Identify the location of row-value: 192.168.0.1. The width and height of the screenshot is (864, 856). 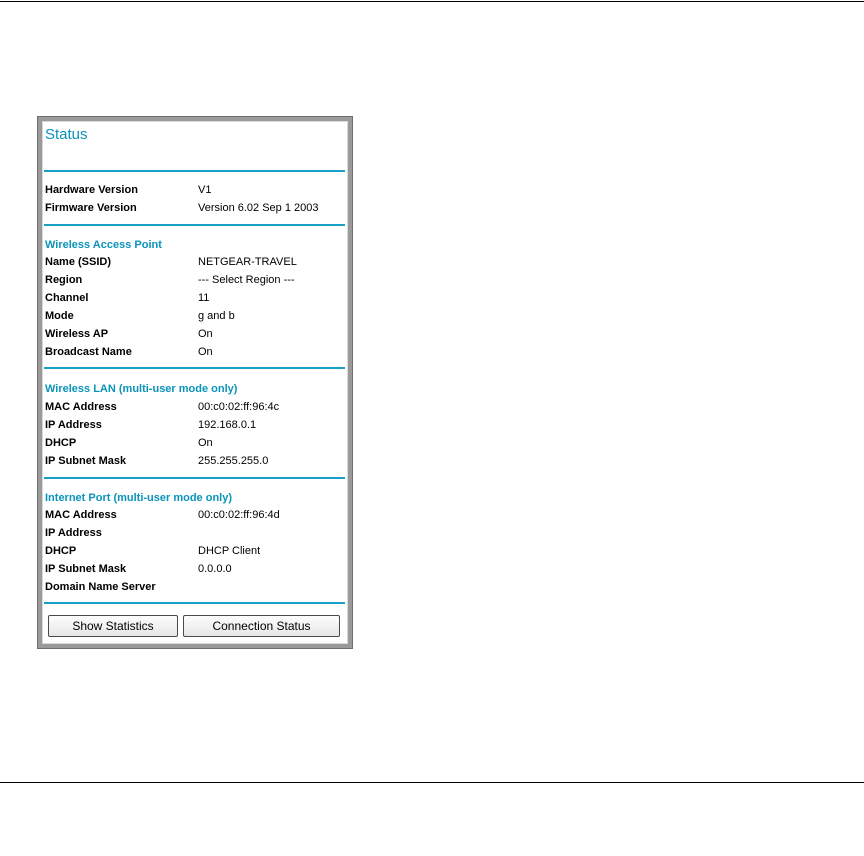
(227, 425).